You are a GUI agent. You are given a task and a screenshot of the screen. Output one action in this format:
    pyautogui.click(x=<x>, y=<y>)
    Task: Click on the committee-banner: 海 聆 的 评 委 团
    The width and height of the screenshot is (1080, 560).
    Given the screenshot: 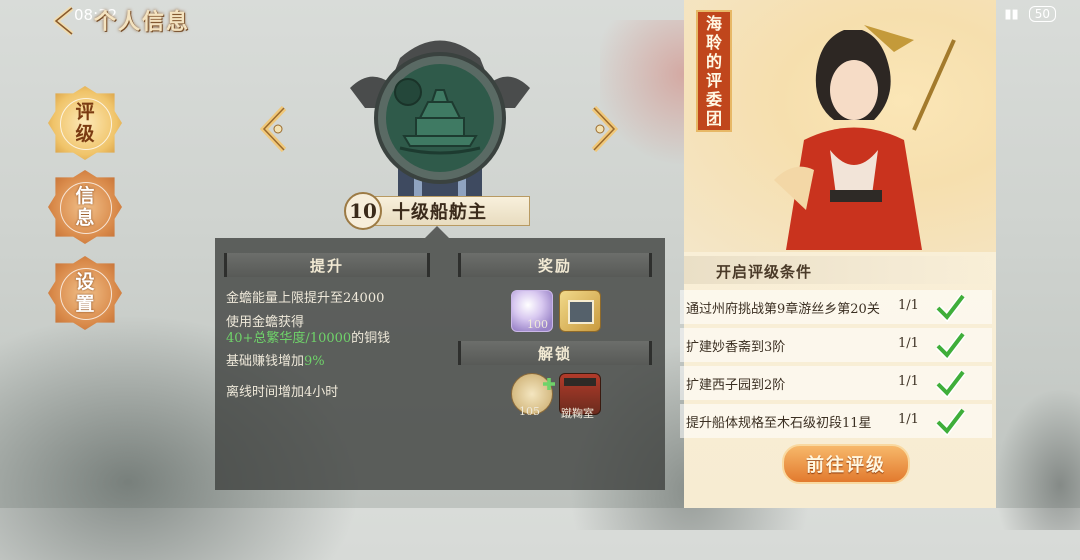 What is the action you would take?
    pyautogui.click(x=714, y=71)
    